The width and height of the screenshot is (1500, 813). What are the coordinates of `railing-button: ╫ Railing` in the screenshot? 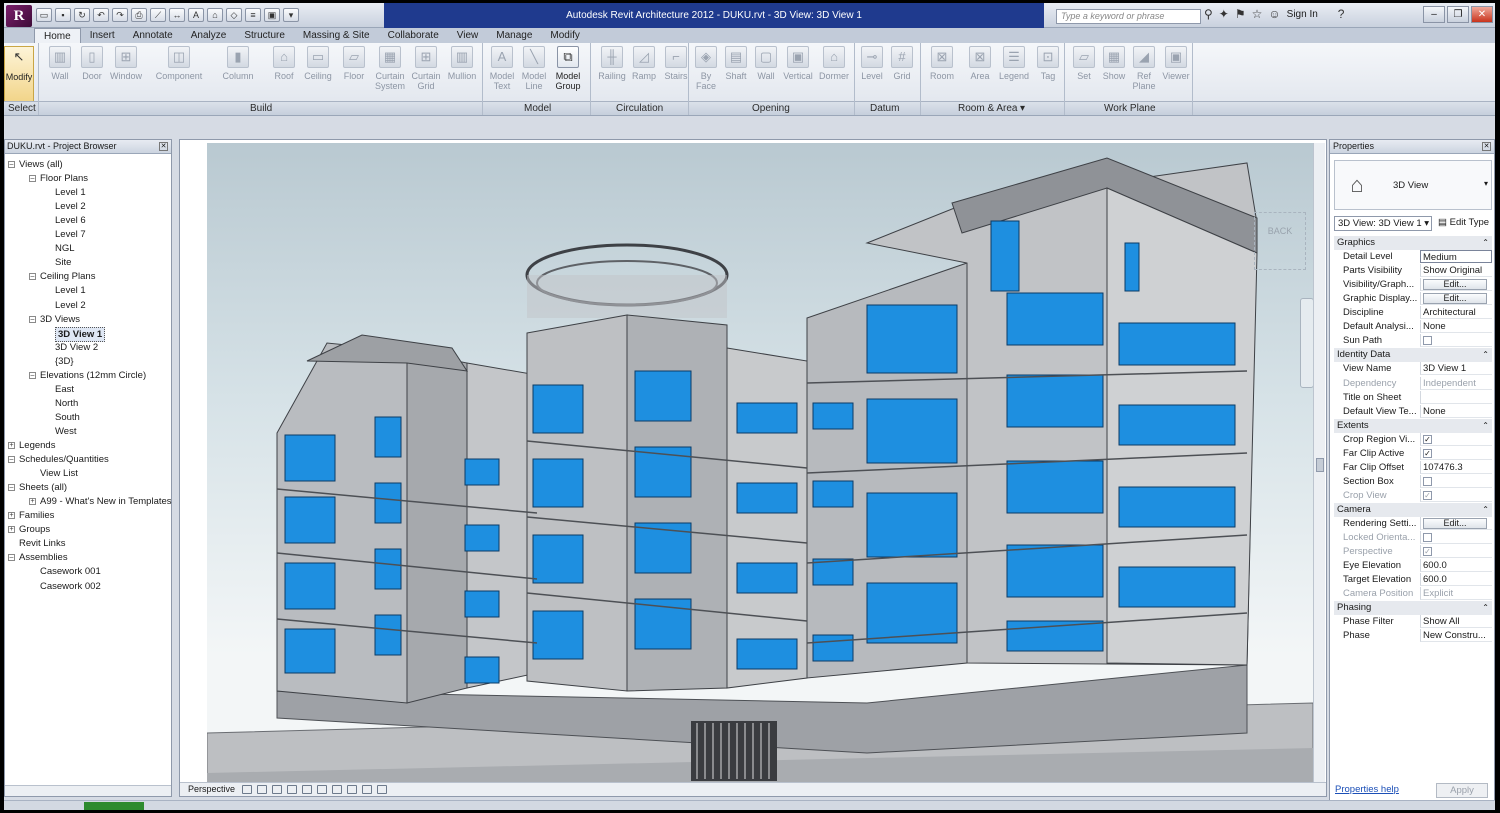 It's located at (612, 63).